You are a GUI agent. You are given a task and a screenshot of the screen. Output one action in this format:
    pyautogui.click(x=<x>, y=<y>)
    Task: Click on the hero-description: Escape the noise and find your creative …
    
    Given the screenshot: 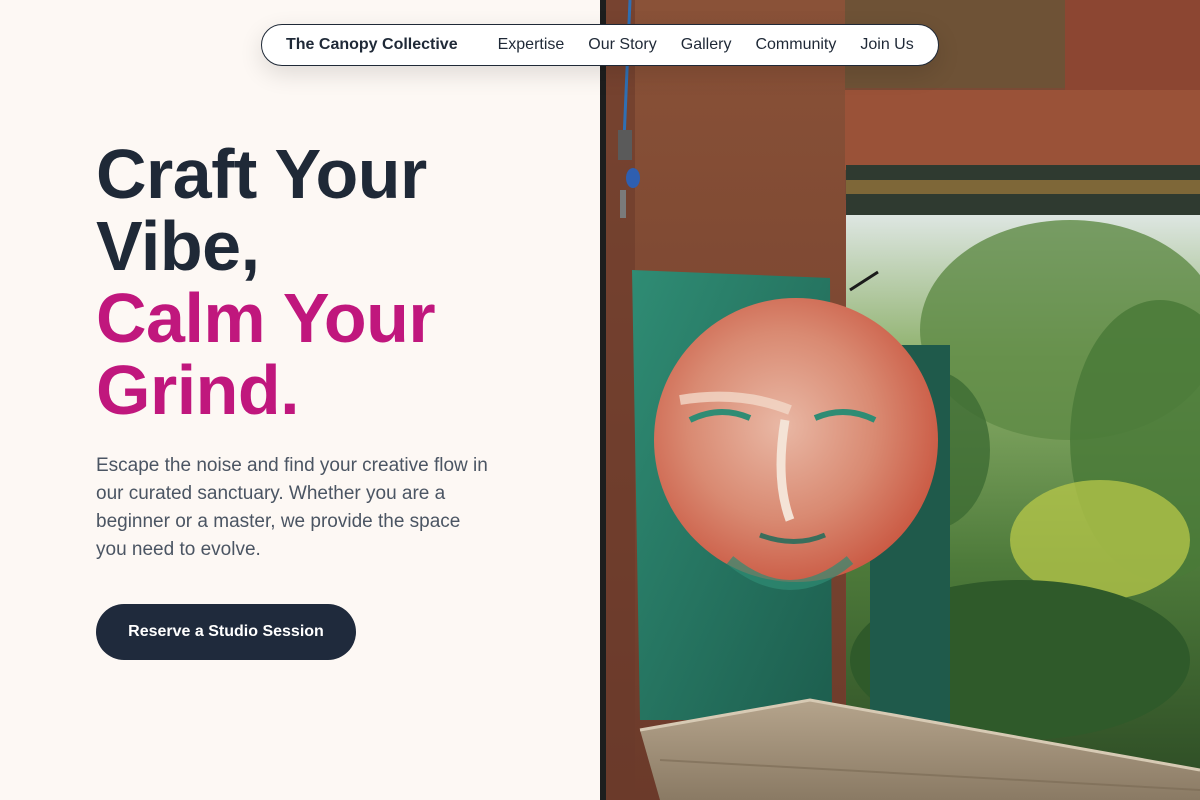 What is the action you would take?
    pyautogui.click(x=292, y=507)
    